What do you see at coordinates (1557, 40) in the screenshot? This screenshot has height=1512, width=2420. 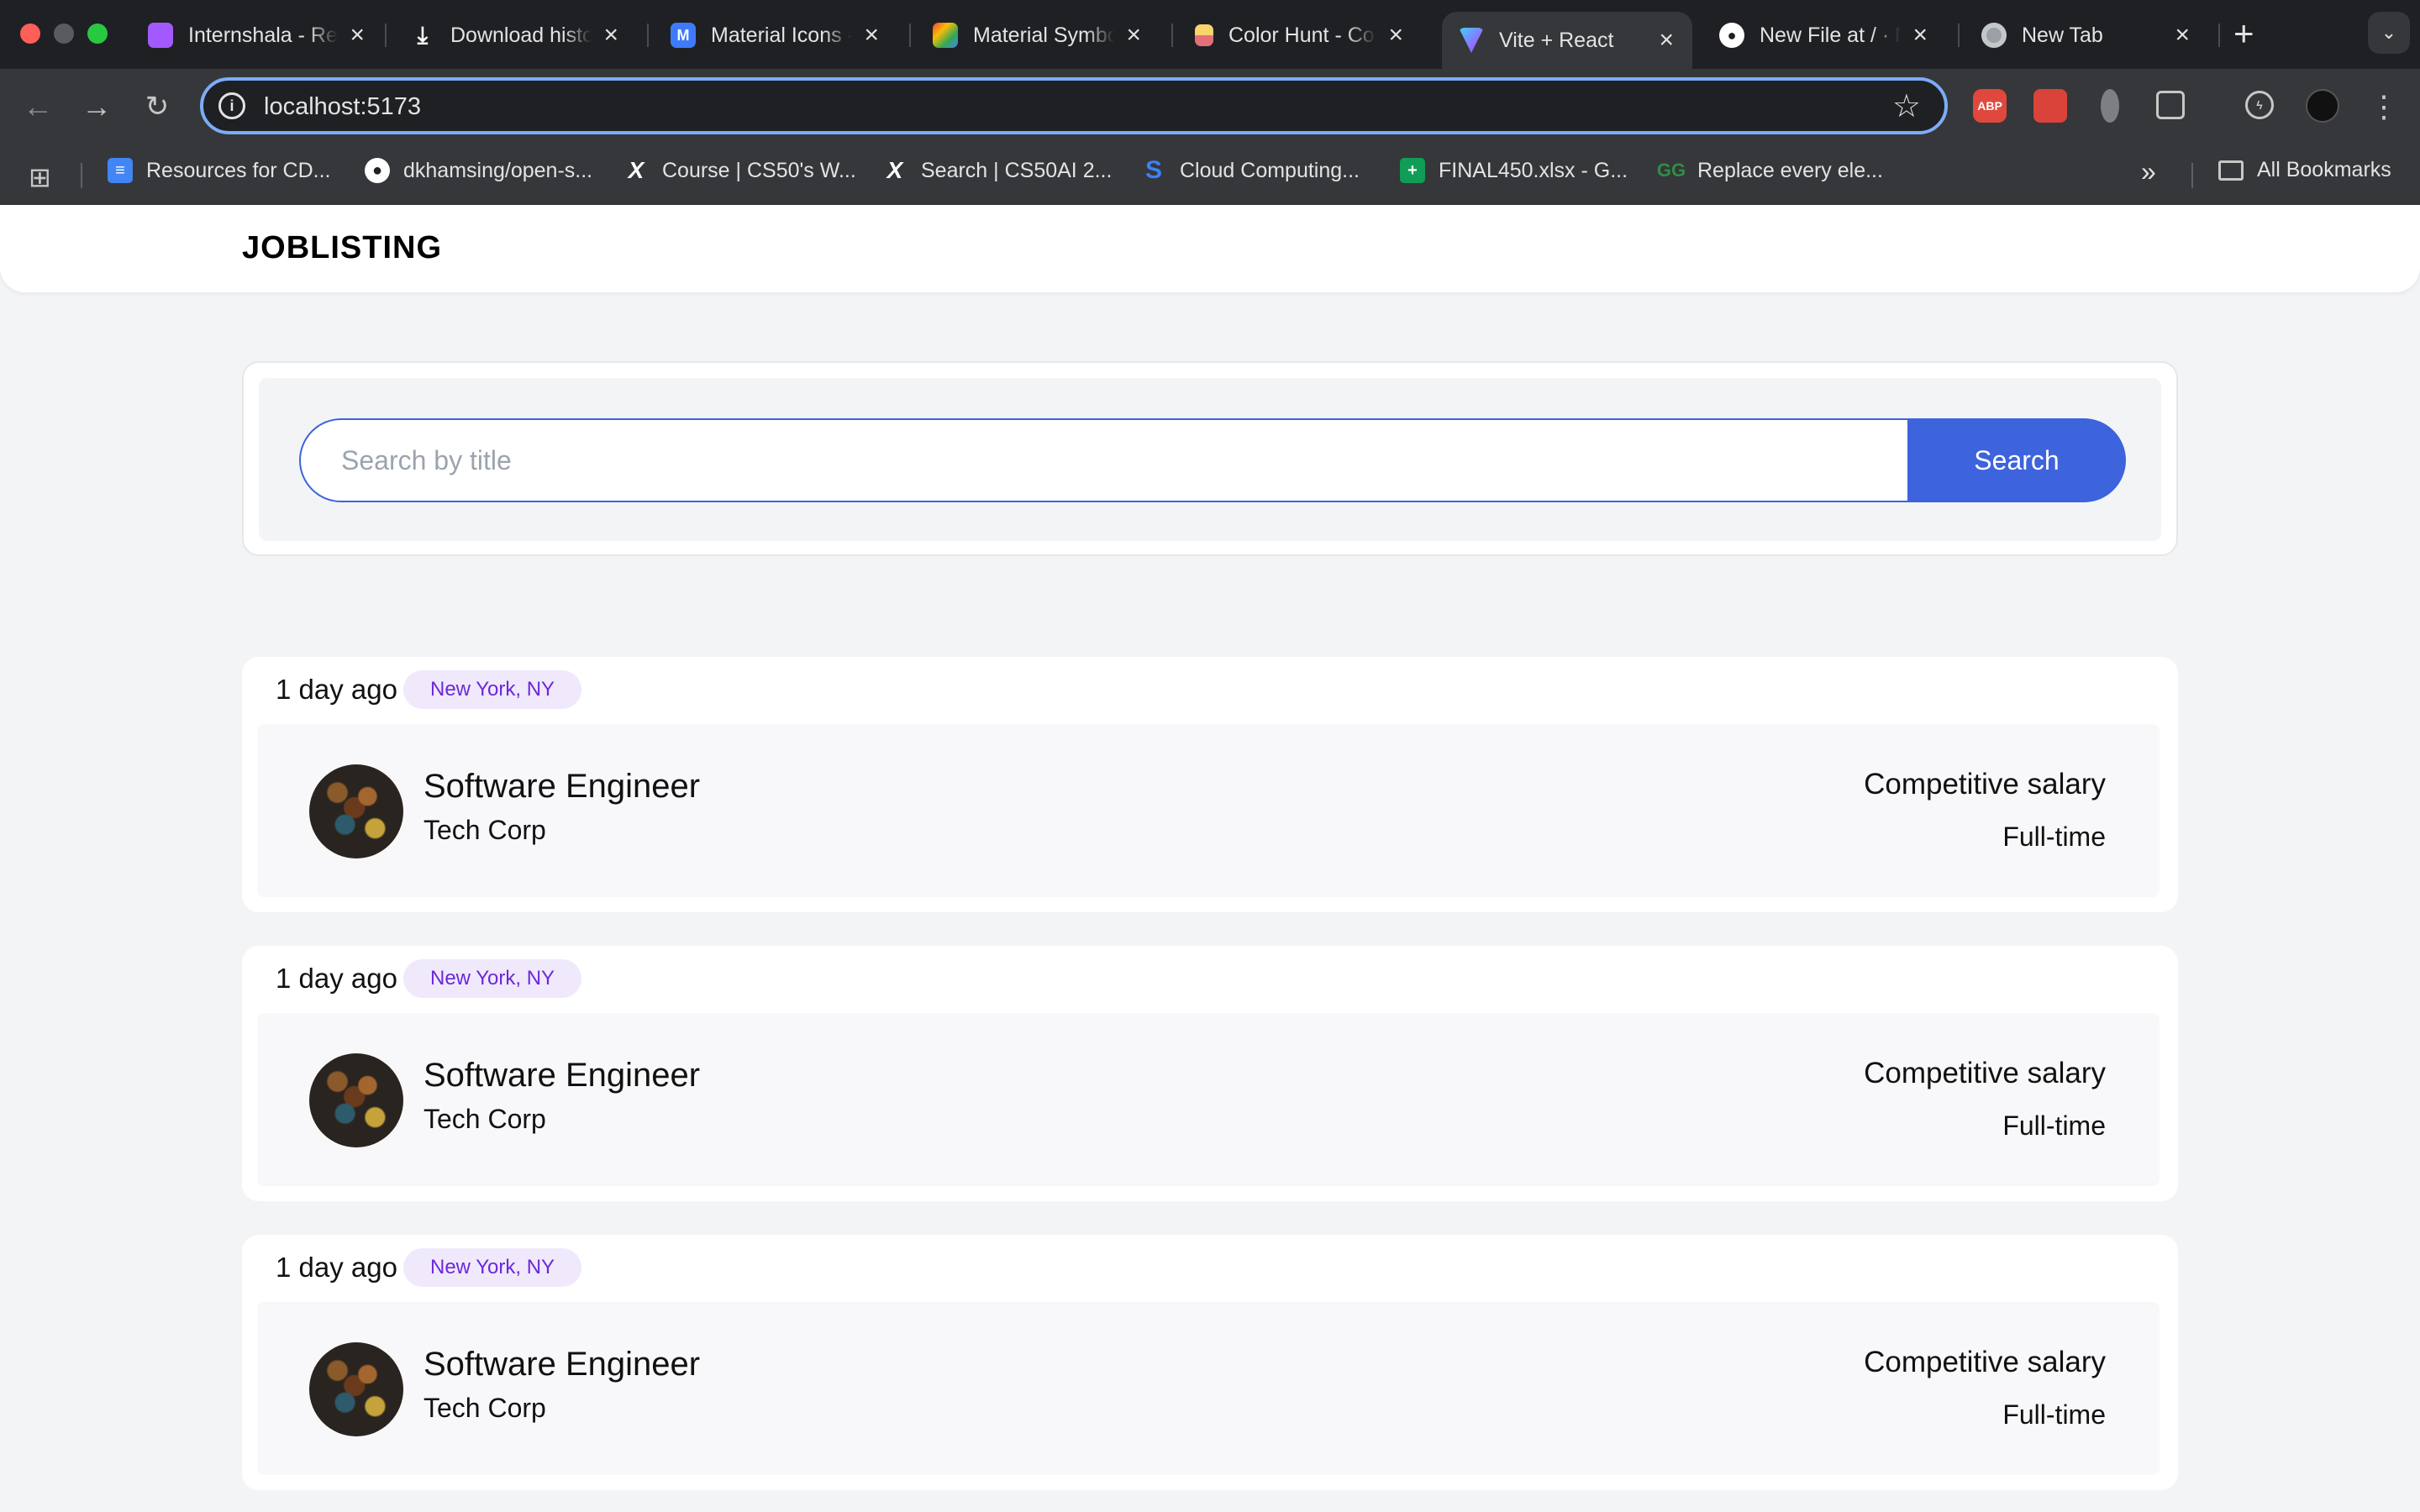 I see `tab-title: Vite + React` at bounding box center [1557, 40].